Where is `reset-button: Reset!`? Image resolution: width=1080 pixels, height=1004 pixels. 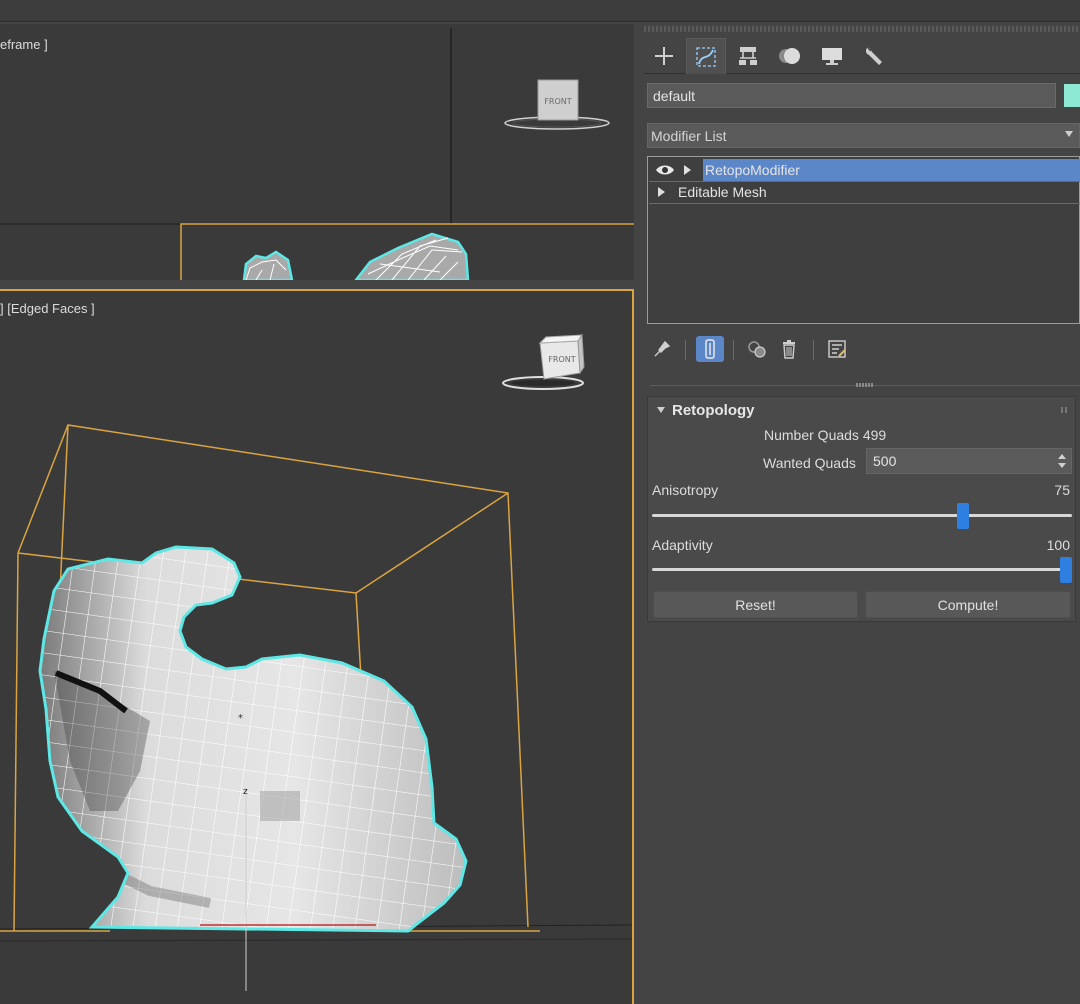
reset-button: Reset! is located at coordinates (755, 604).